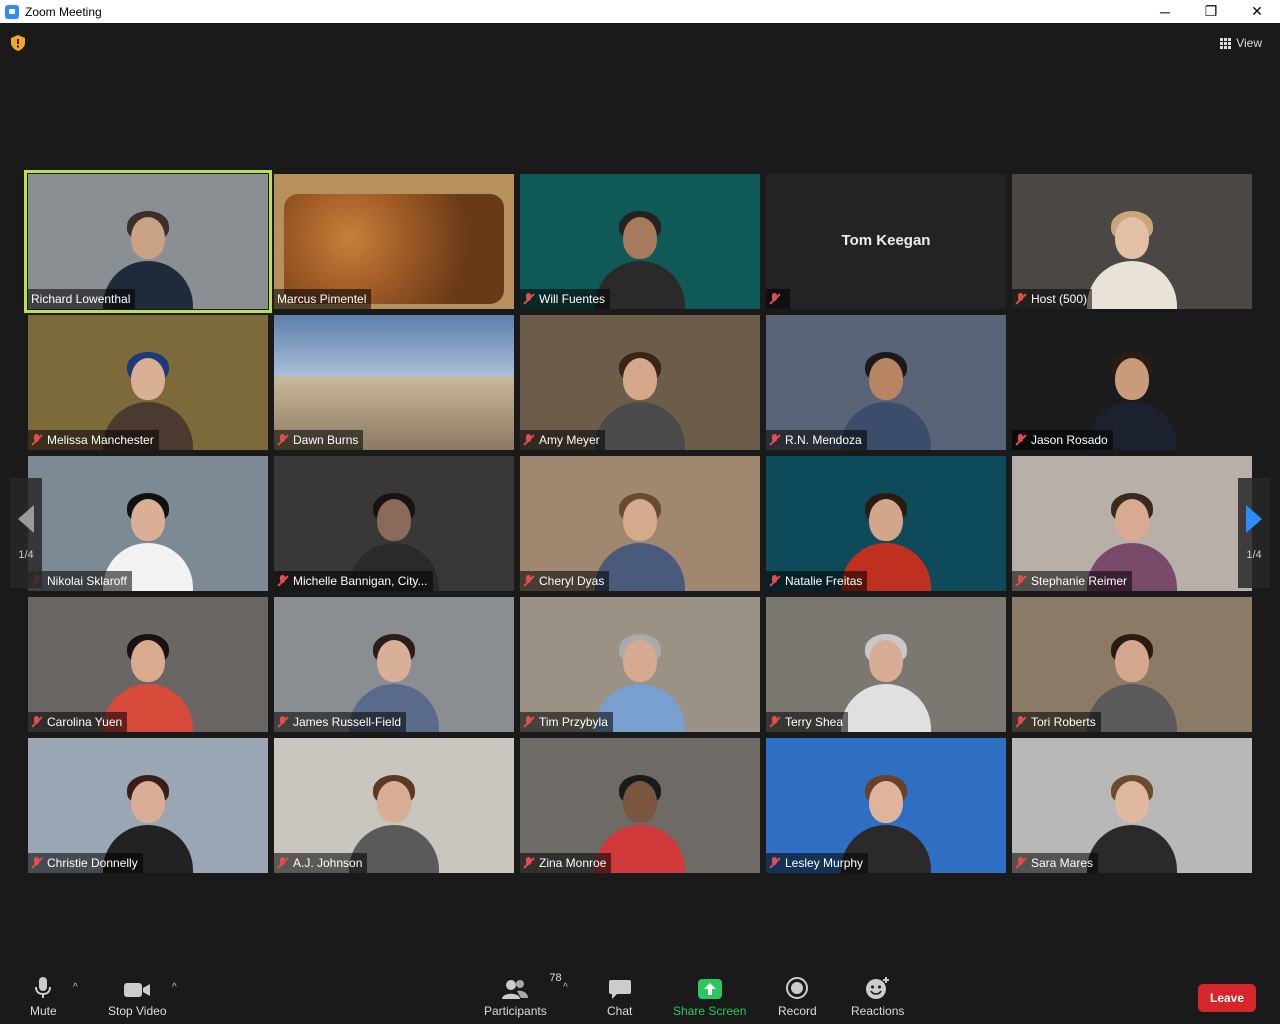 The height and width of the screenshot is (1024, 1280). Describe the element at coordinates (531, 986) in the screenshot. I see `participants-icon: 78` at that location.